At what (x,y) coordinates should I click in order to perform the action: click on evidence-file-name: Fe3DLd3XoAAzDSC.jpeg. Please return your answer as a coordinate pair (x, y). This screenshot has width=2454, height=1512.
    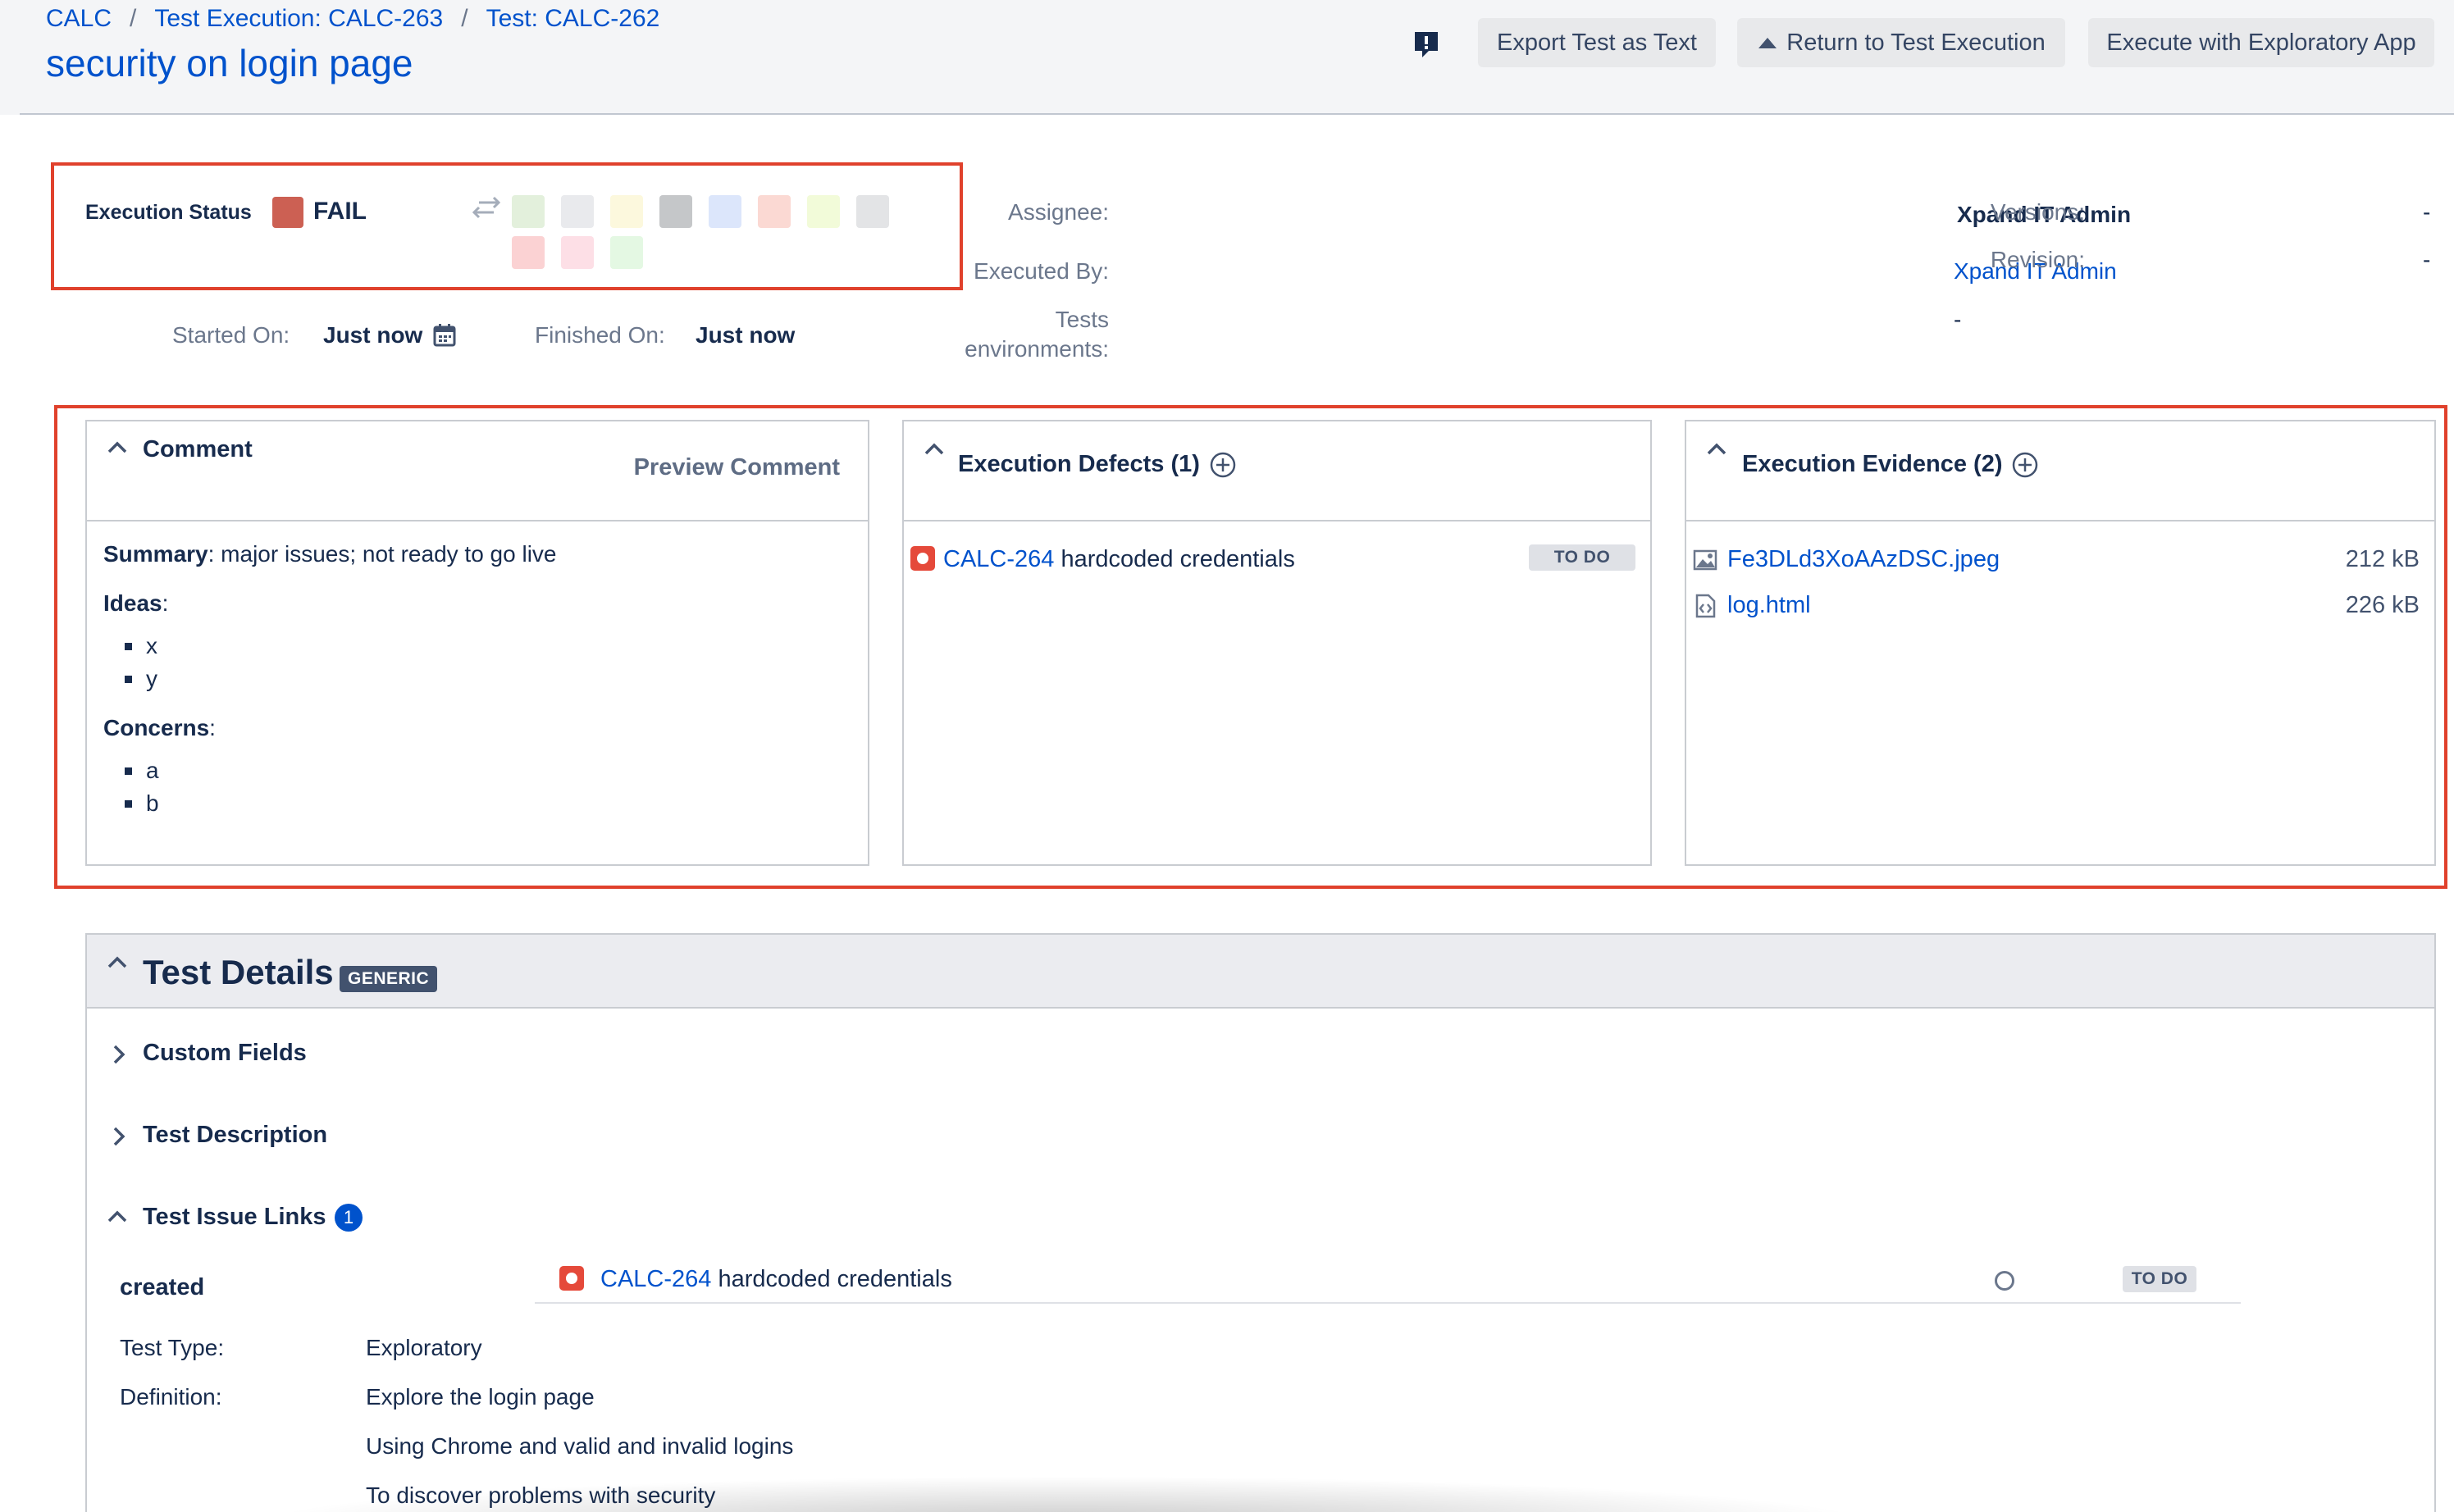
    Looking at the image, I should click on (1864, 559).